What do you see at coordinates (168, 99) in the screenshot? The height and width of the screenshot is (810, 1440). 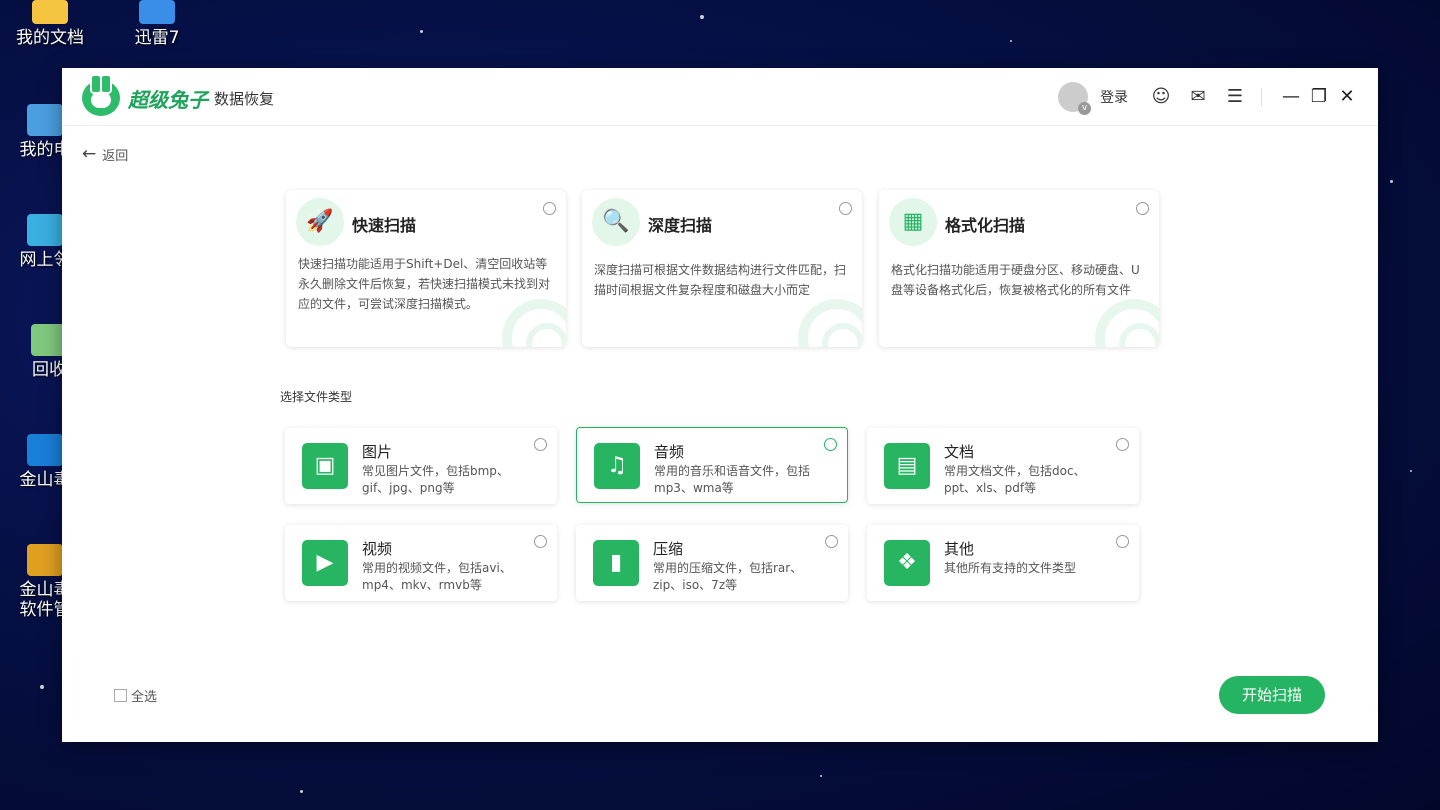 I see `brand-name: 超级兔子` at bounding box center [168, 99].